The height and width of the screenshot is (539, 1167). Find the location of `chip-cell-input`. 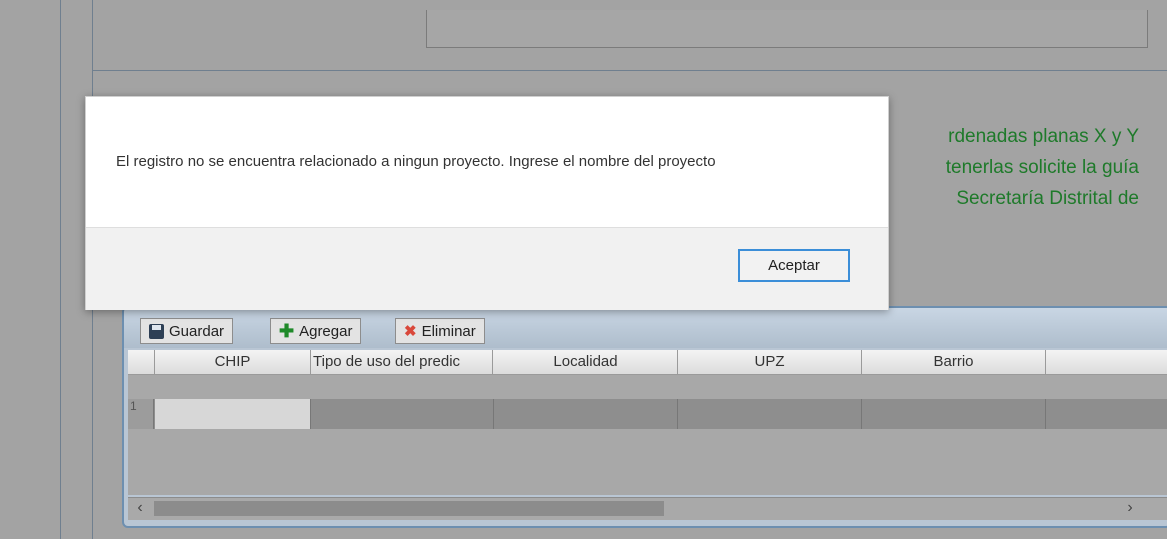

chip-cell-input is located at coordinates (233, 414).